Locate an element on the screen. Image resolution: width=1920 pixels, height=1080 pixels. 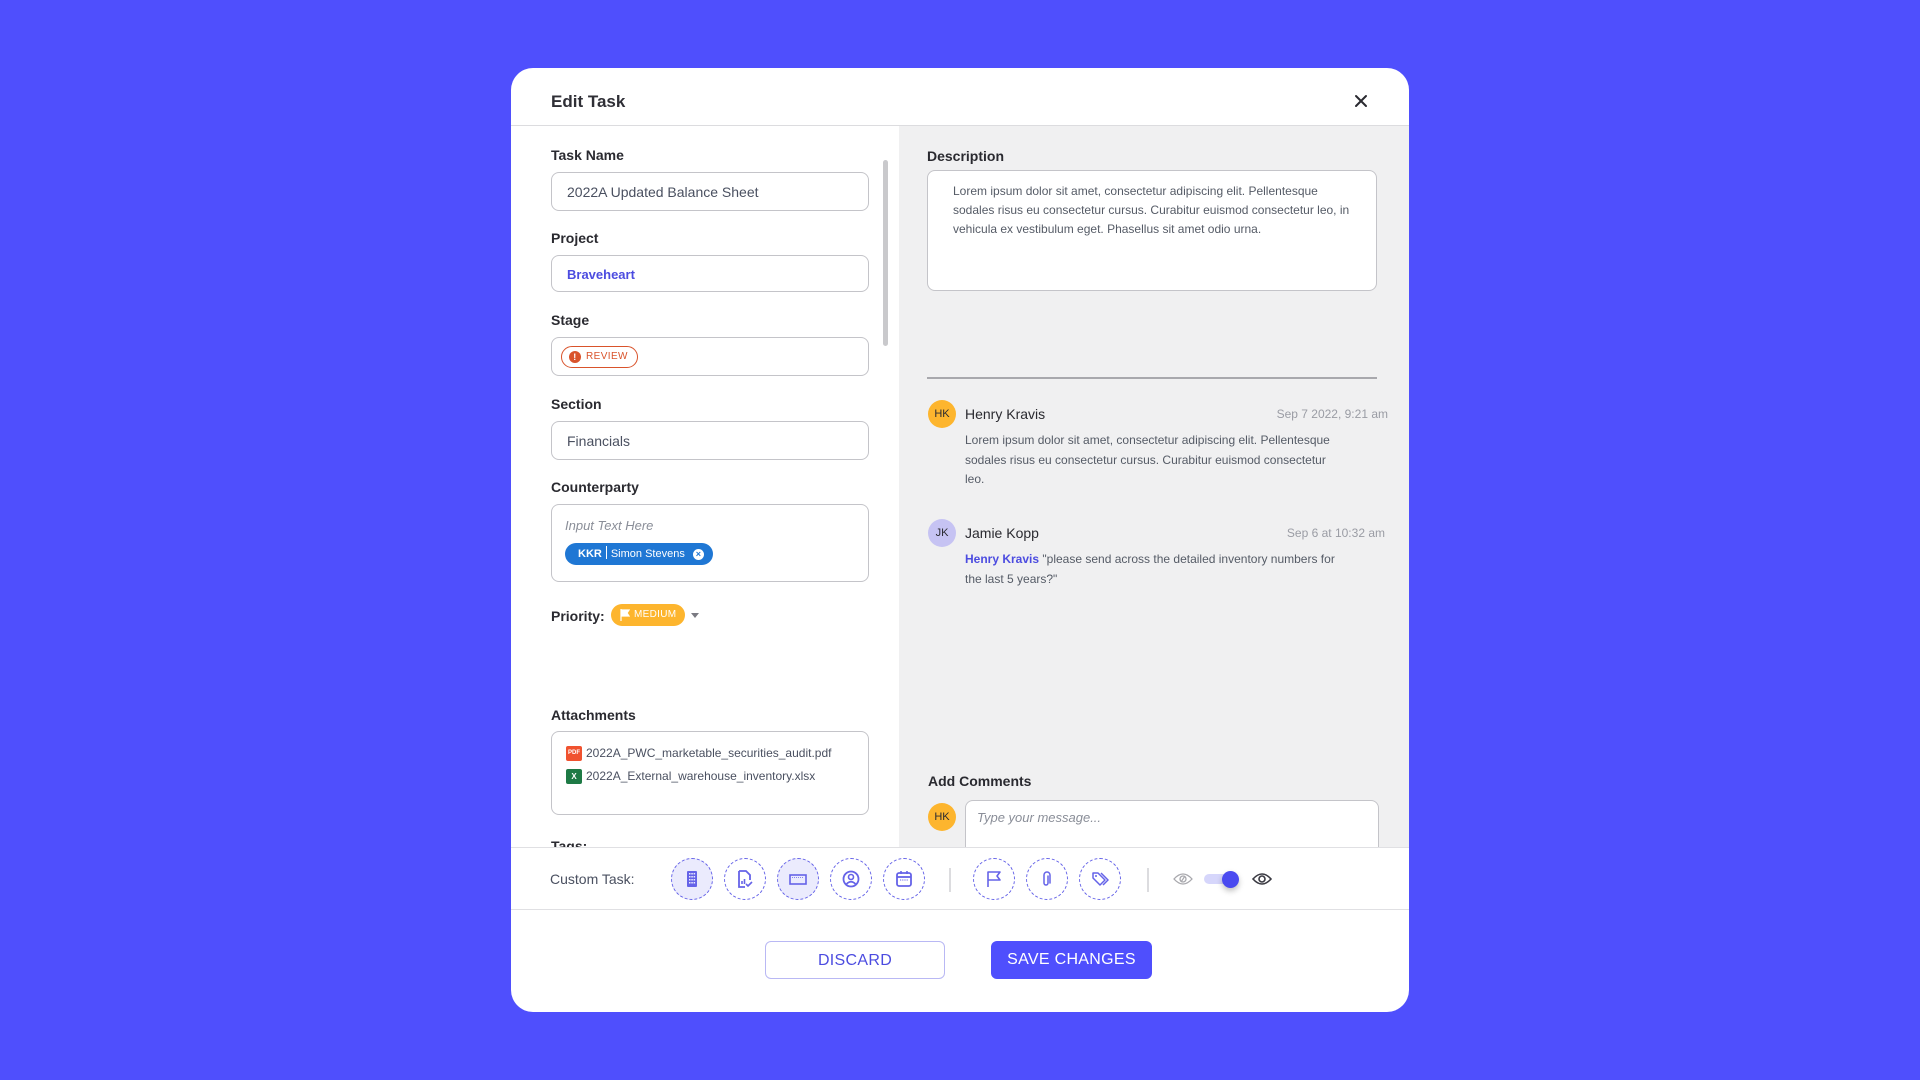
priority-dropdown-caret is located at coordinates (695, 615).